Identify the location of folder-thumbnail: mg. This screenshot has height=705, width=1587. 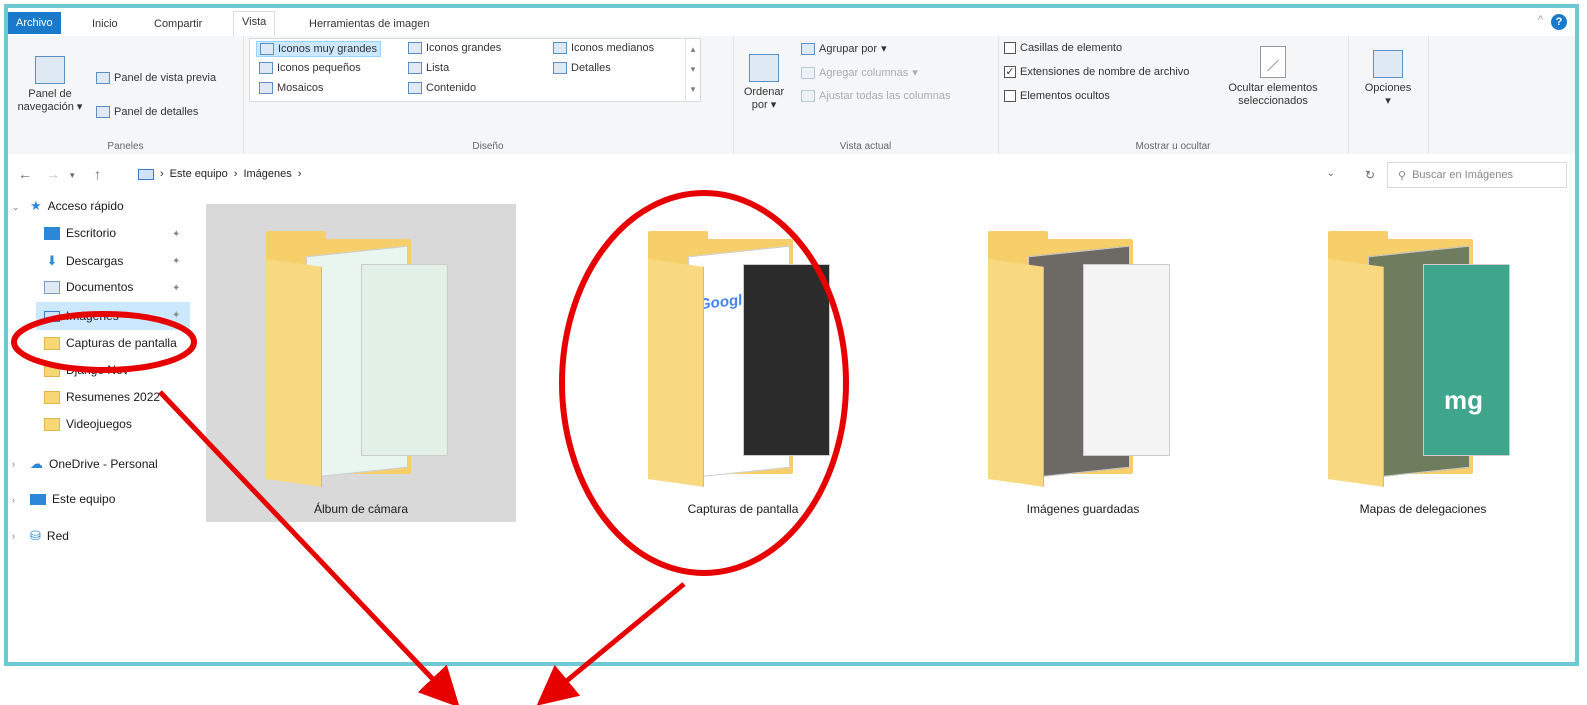
(1423, 359).